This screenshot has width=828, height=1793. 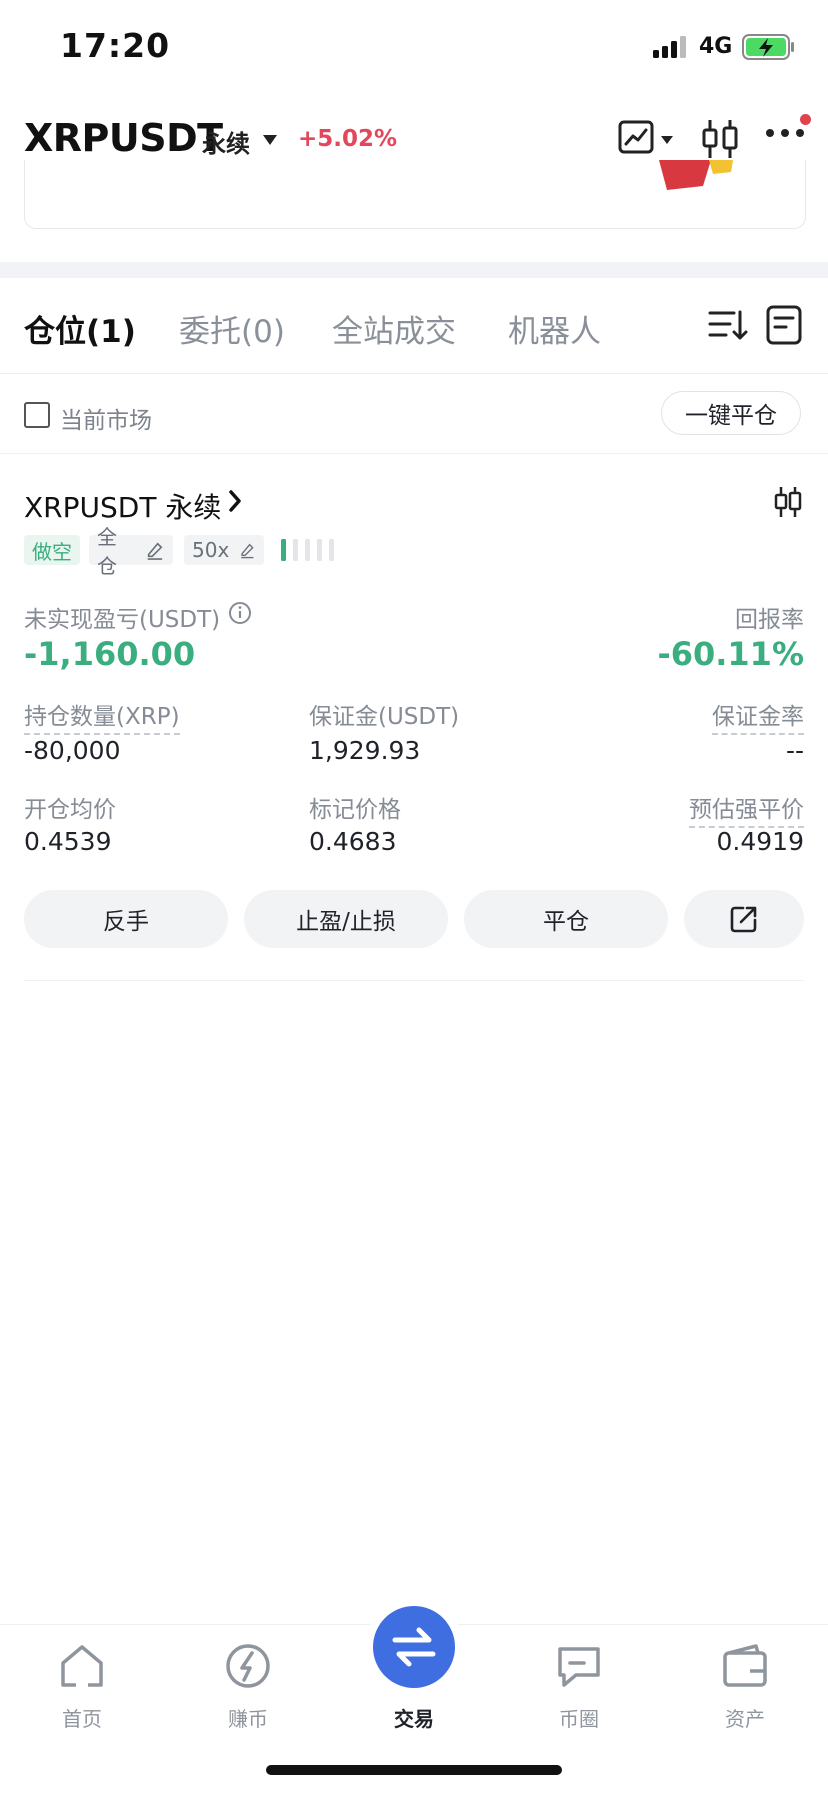 What do you see at coordinates (566, 919) in the screenshot?
I see `close-position-button: 平仓` at bounding box center [566, 919].